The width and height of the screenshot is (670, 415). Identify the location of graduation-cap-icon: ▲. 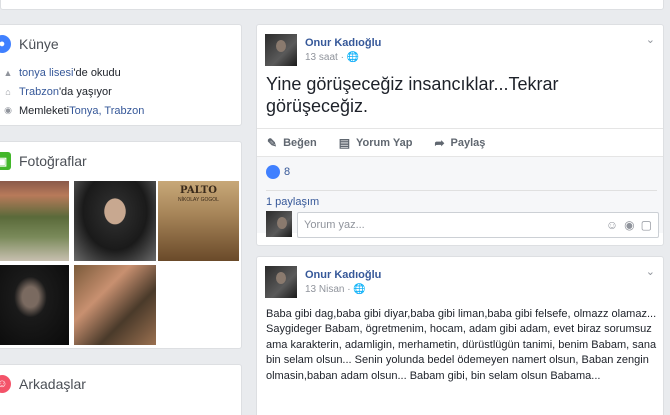
(8, 72).